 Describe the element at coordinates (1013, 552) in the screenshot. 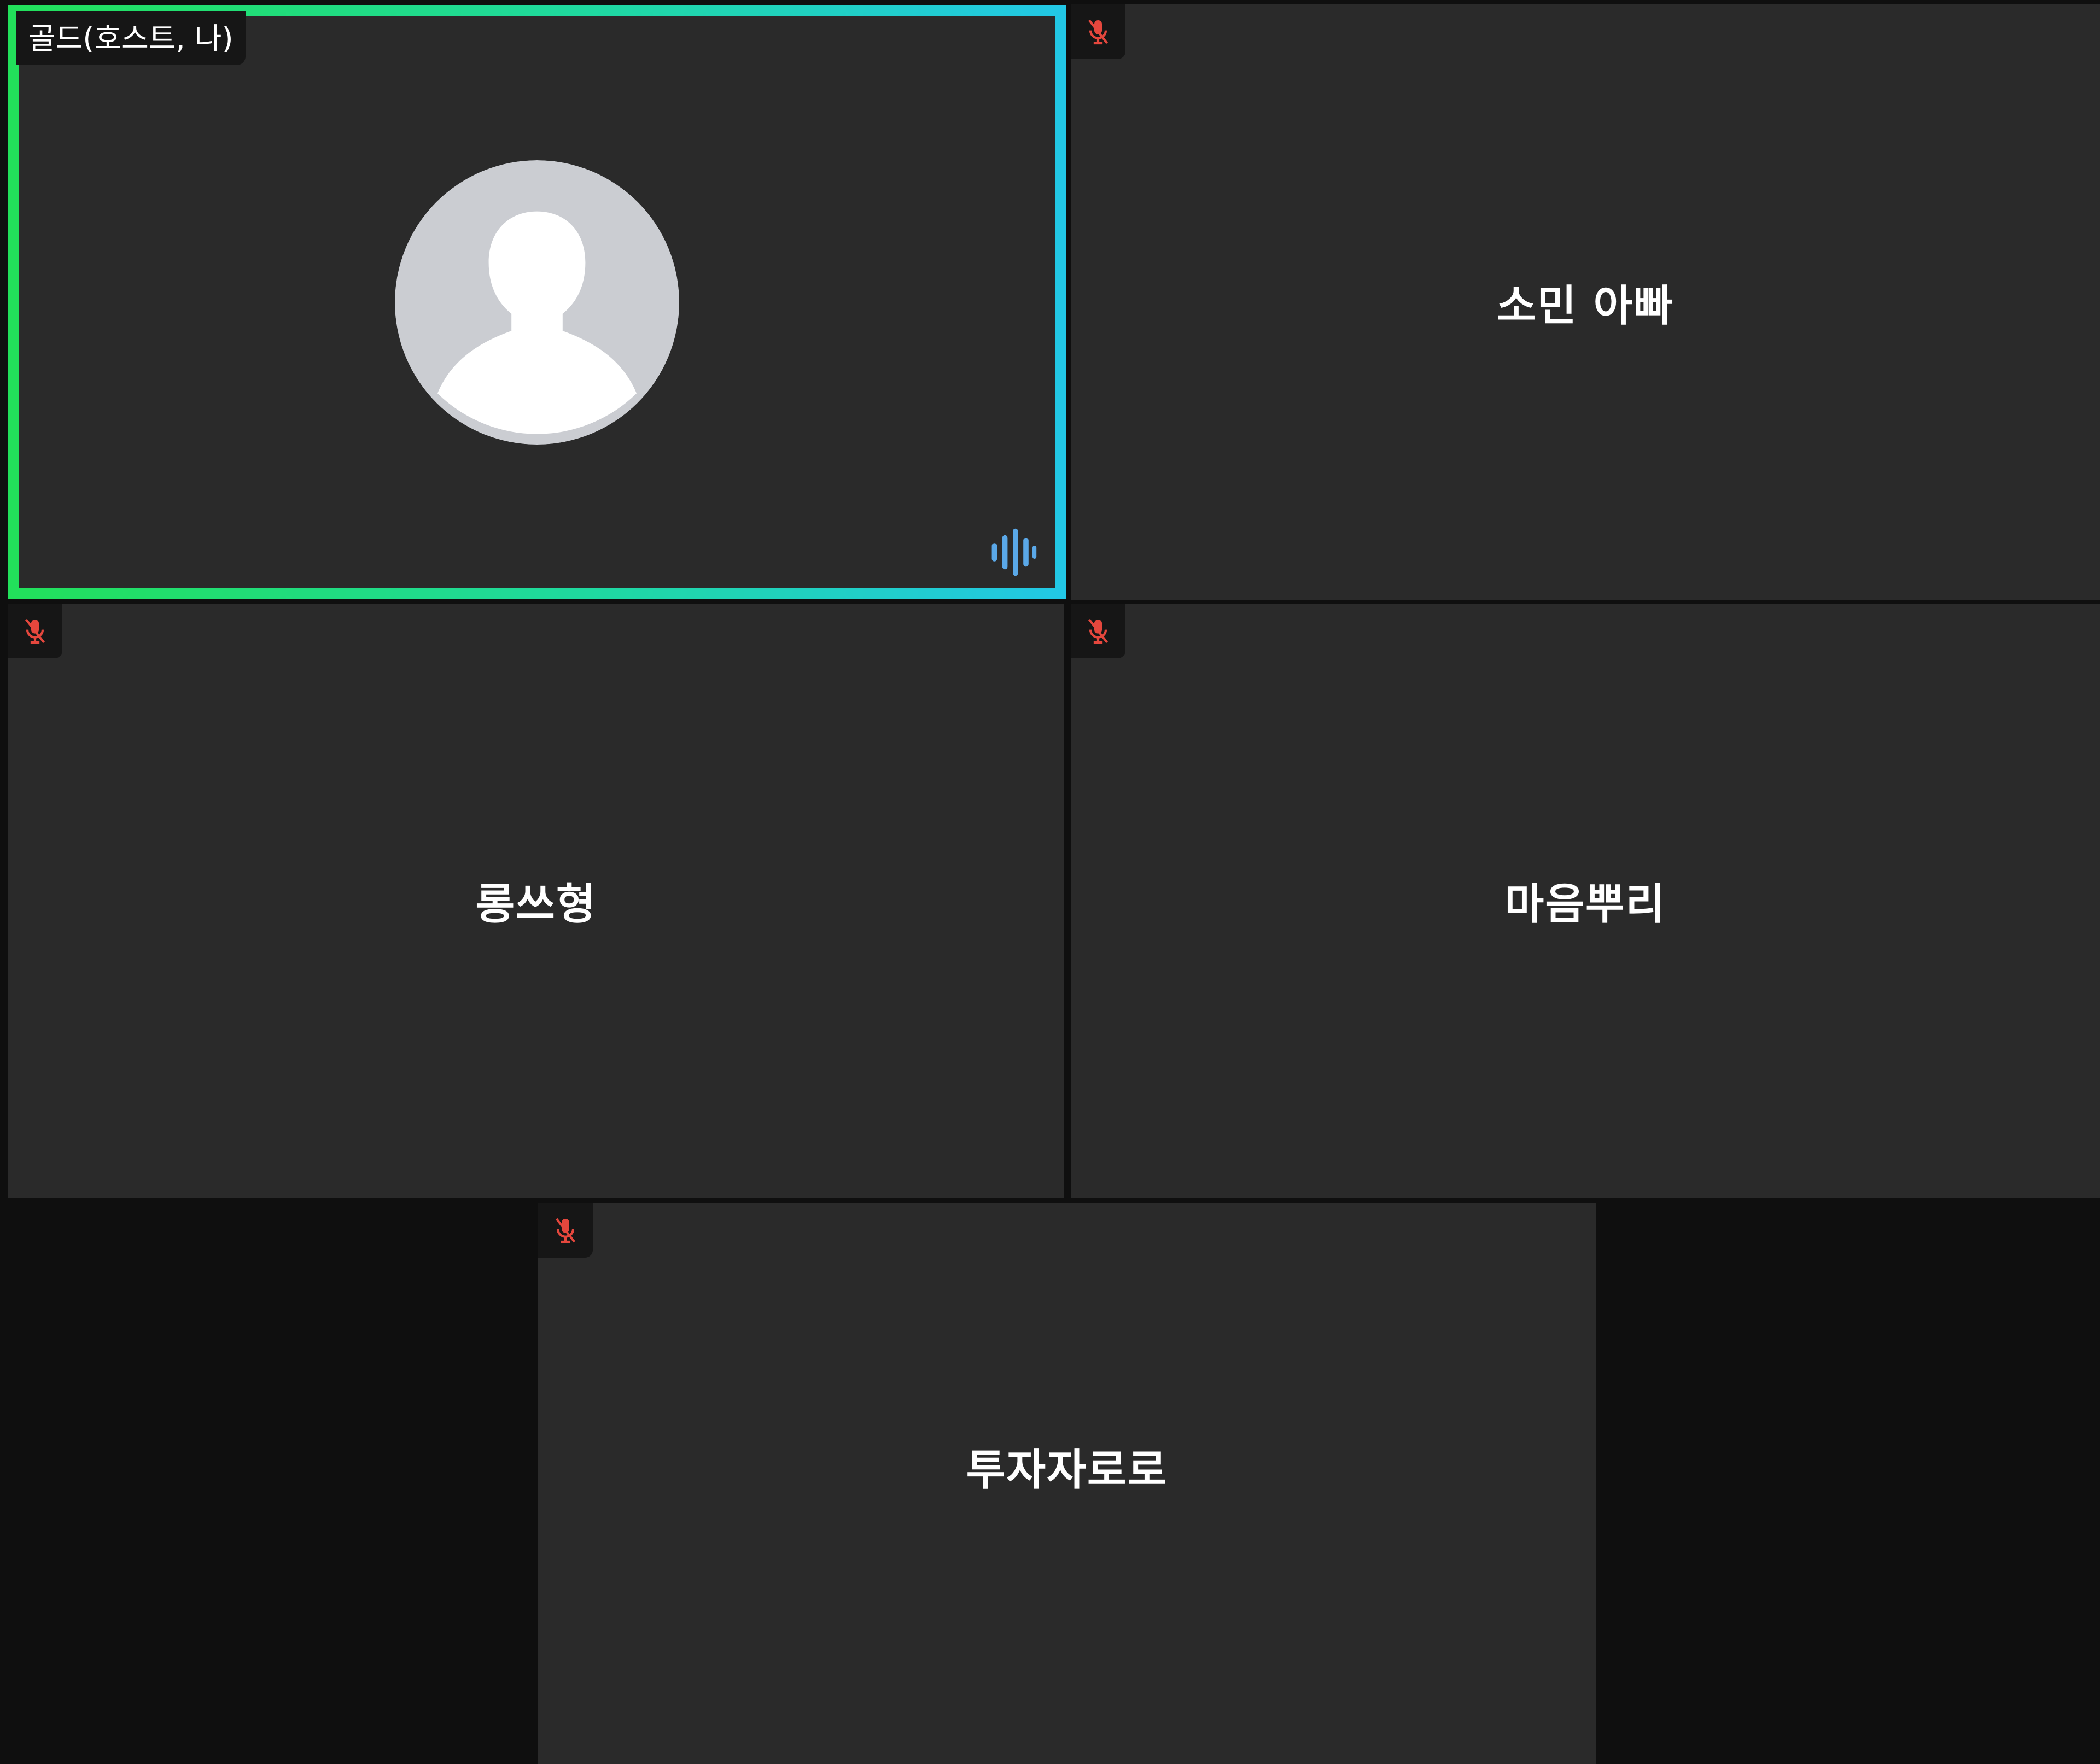

I see `audio-wave-icon` at that location.